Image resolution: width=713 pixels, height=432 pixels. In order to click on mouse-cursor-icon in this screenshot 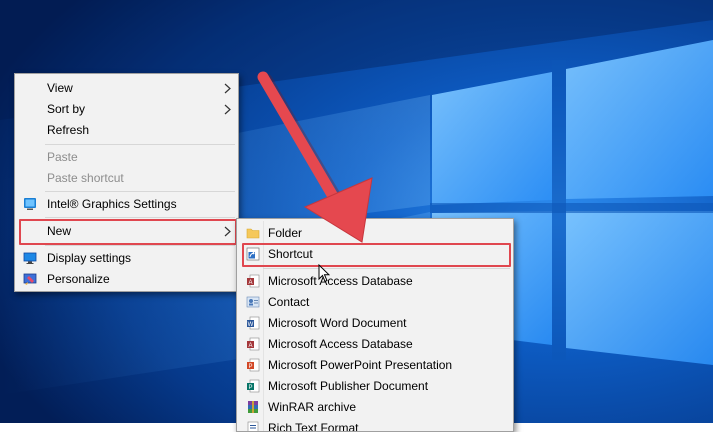, I will do `click(324, 273)`.